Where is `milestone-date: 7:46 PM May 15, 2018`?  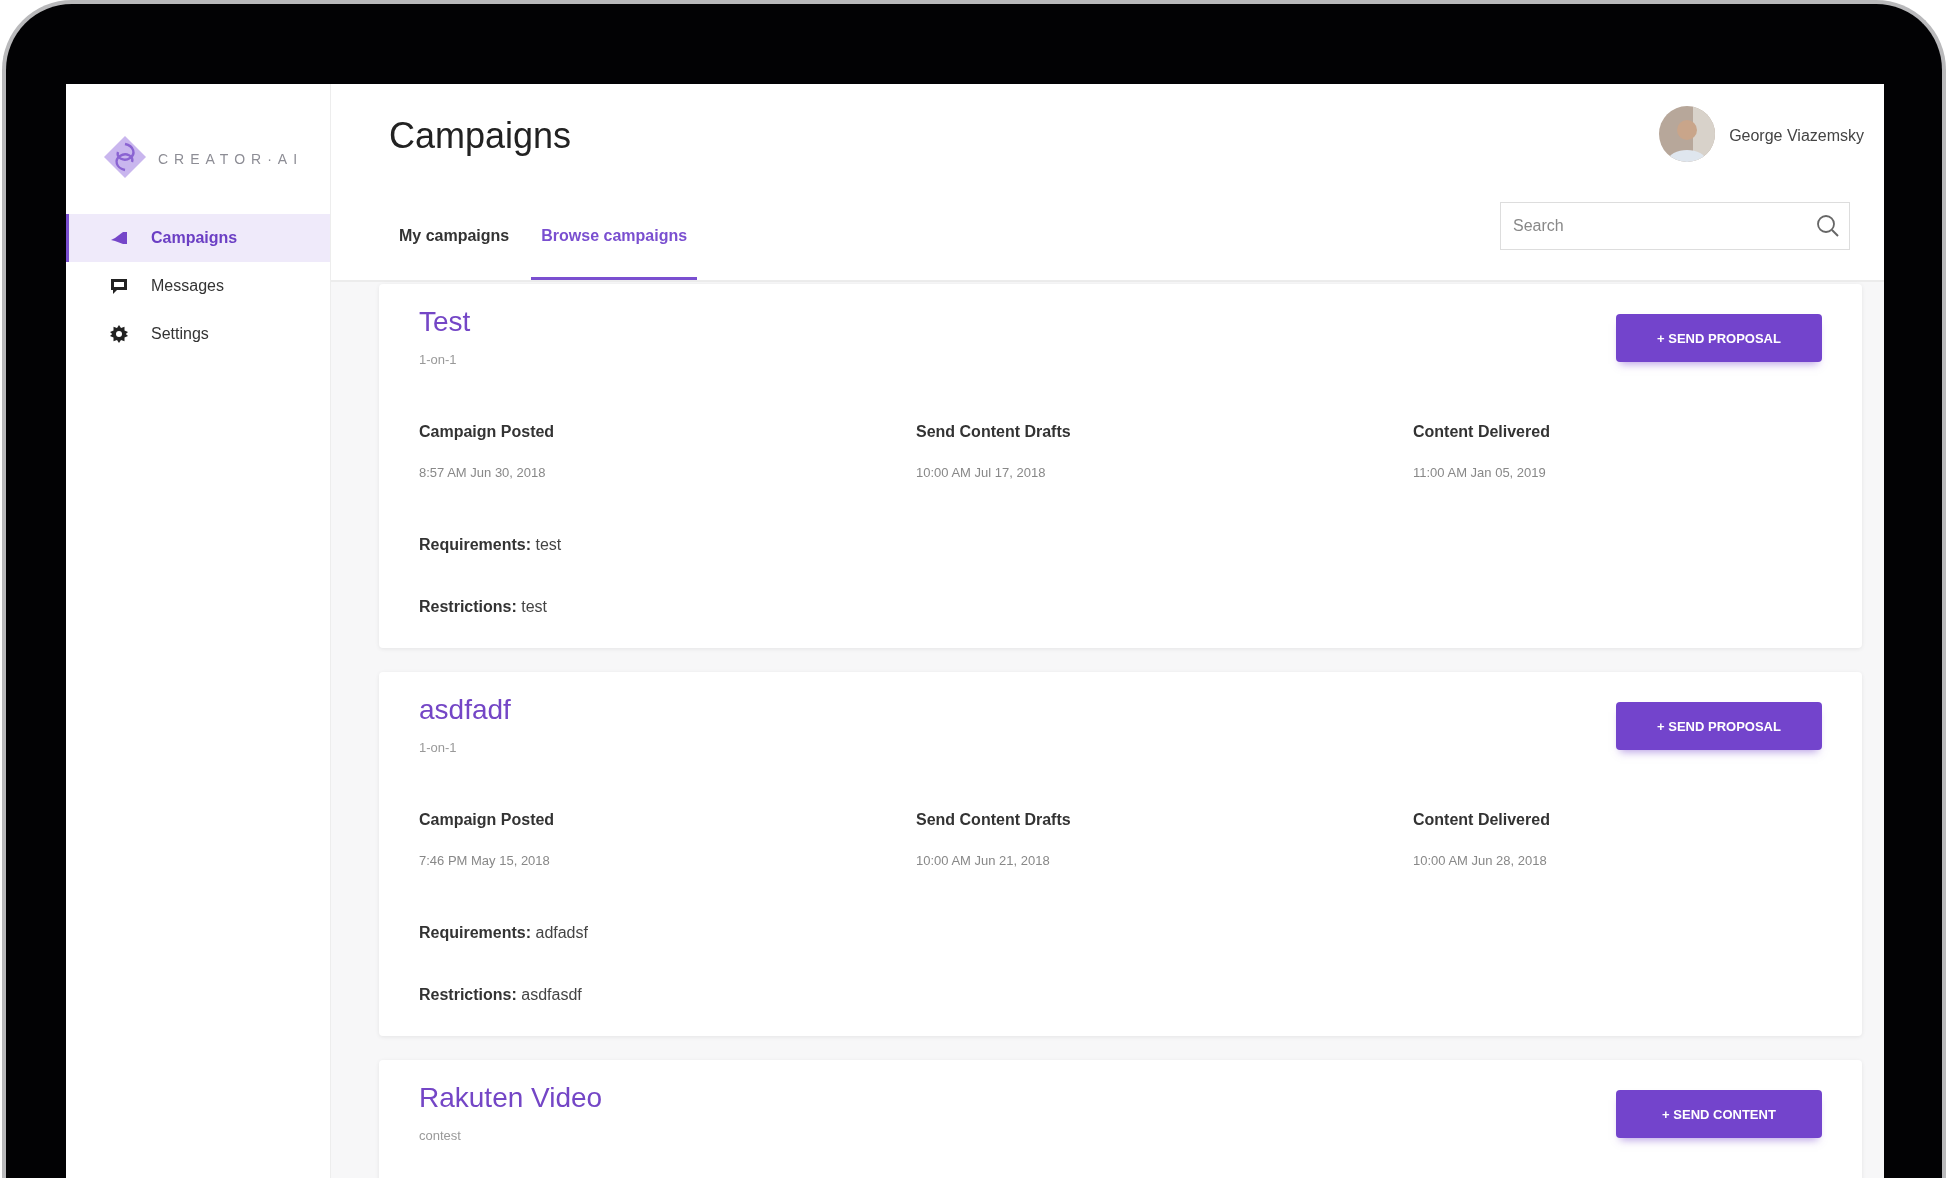 milestone-date: 7:46 PM May 15, 2018 is located at coordinates (485, 860).